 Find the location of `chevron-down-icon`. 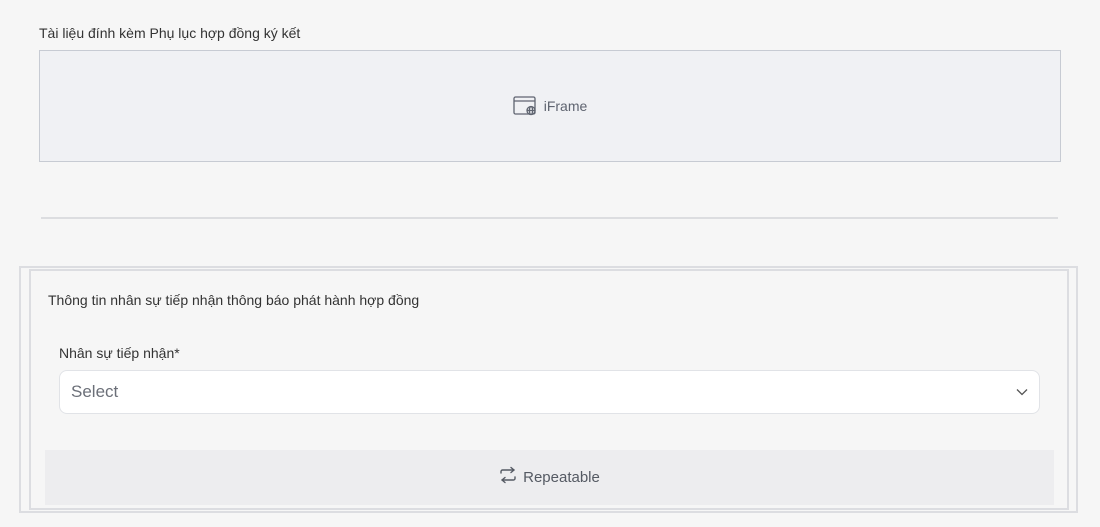

chevron-down-icon is located at coordinates (1022, 392).